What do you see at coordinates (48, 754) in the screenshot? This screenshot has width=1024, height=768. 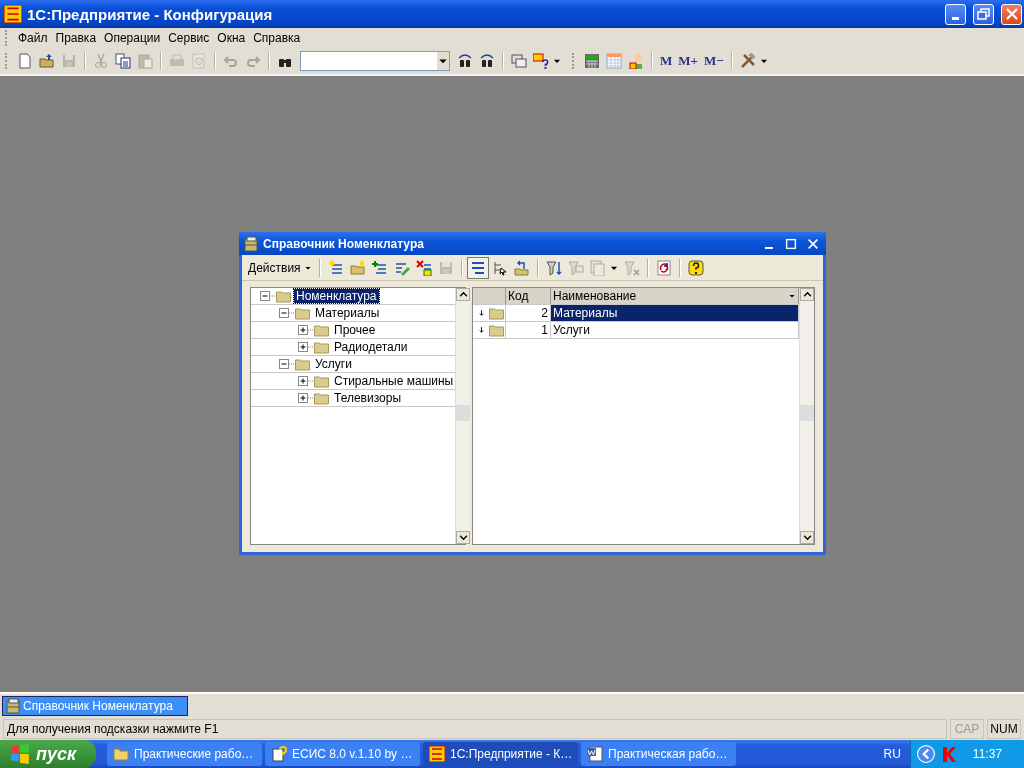 I see `start-button: пуск` at bounding box center [48, 754].